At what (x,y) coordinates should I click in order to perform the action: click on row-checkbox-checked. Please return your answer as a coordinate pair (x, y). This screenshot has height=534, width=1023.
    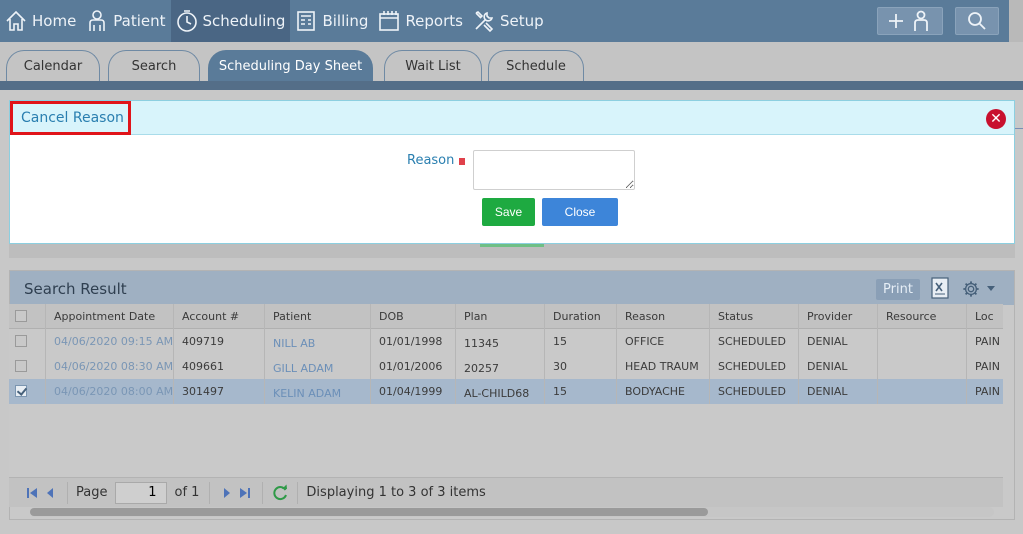
    Looking at the image, I should click on (21, 391).